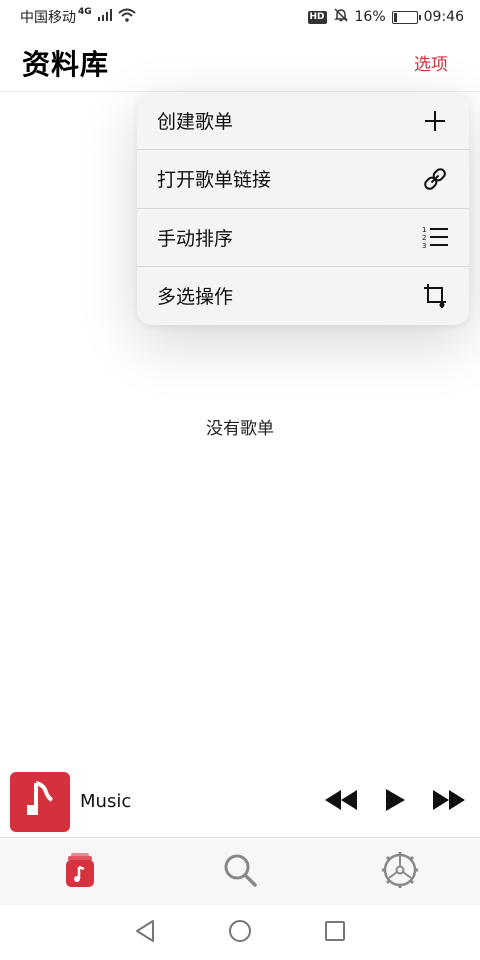 This screenshot has width=480, height=960. Describe the element at coordinates (303, 296) in the screenshot. I see `menu-item-multi-select: 多选操作` at that location.